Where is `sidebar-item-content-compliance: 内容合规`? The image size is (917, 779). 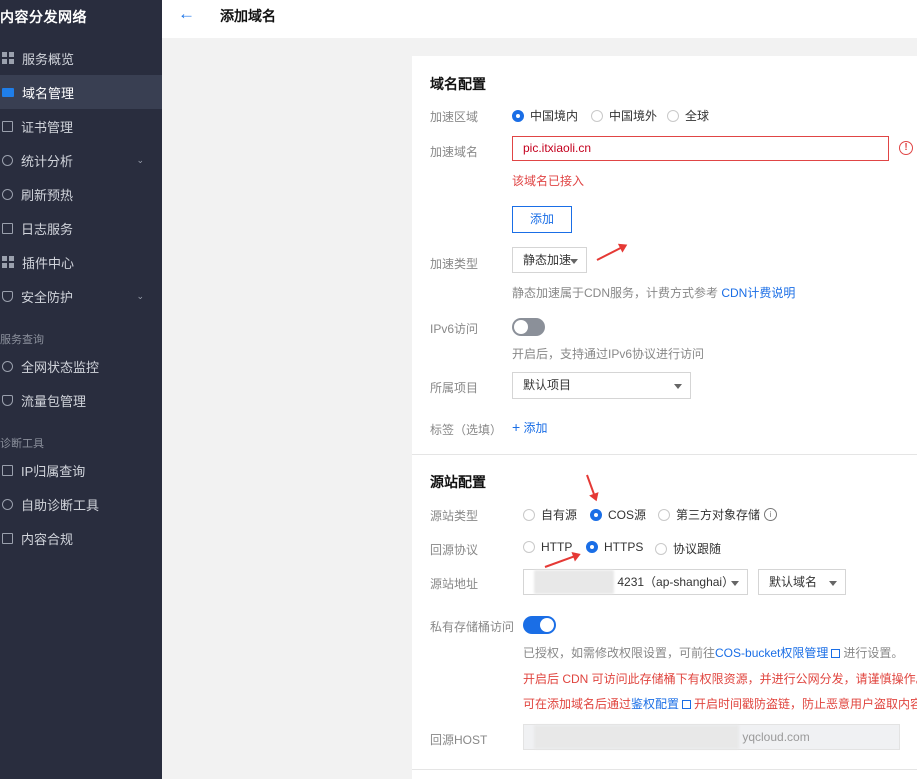 sidebar-item-content-compliance: 内容合规 is located at coordinates (81, 538).